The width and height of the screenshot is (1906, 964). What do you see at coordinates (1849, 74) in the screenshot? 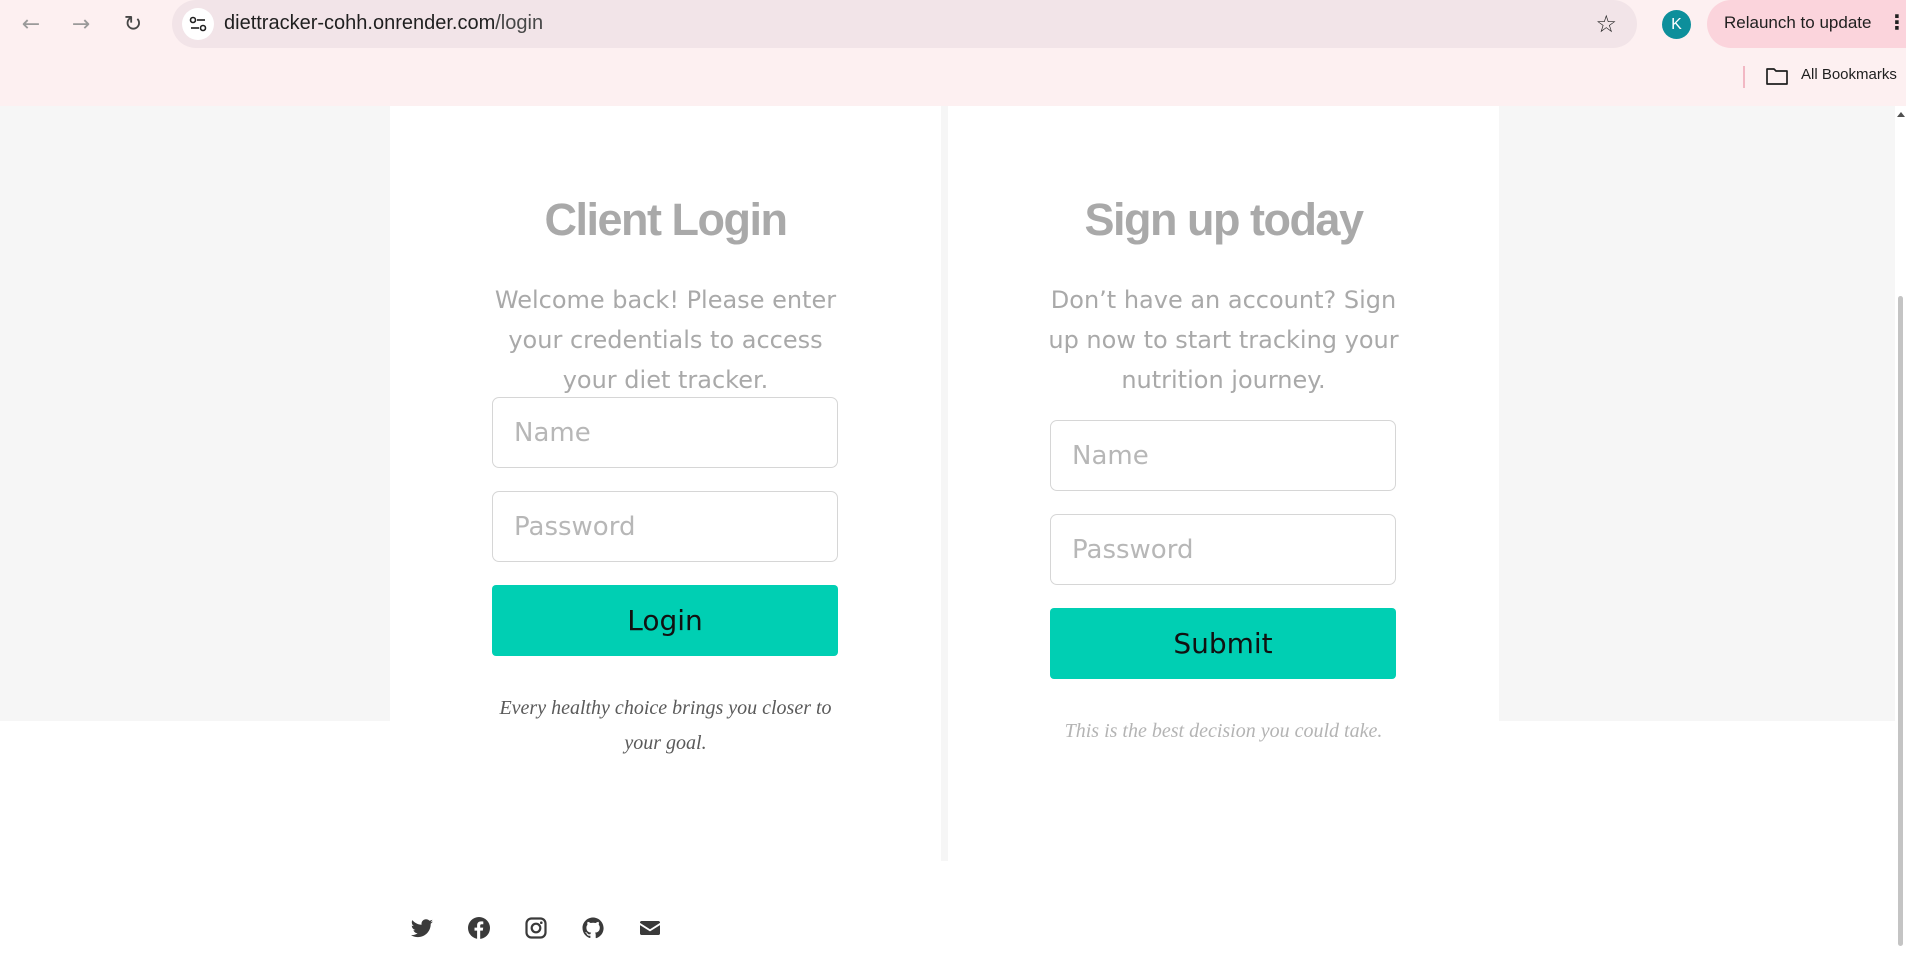
I see `all-bookmarks-link: All Bookmarks` at bounding box center [1849, 74].